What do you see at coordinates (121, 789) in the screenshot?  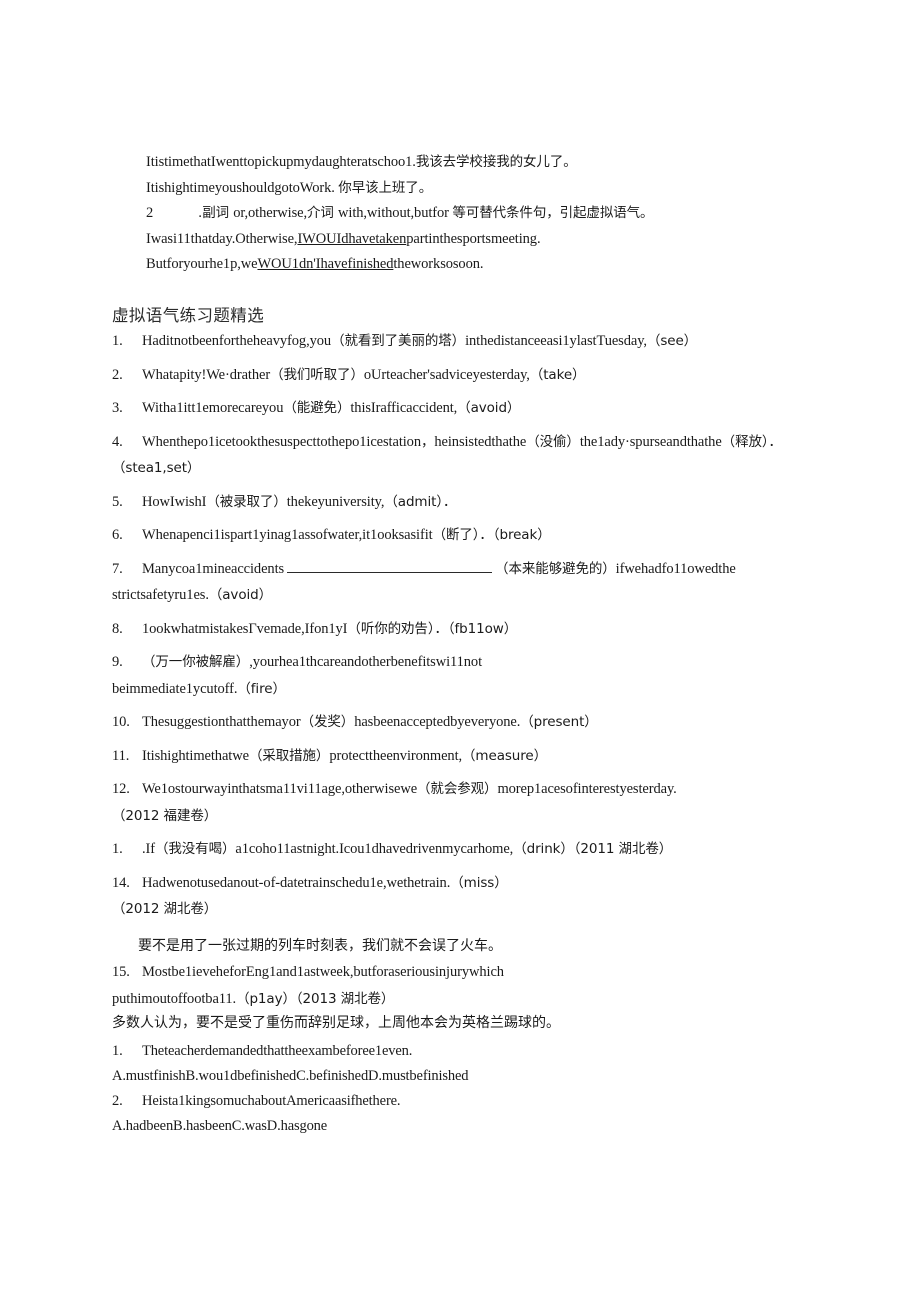 I see `exercise-number: 12.` at bounding box center [121, 789].